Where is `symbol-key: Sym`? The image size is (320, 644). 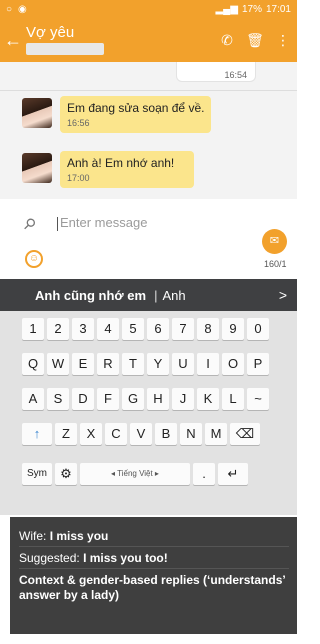 symbol-key: Sym is located at coordinates (37, 474).